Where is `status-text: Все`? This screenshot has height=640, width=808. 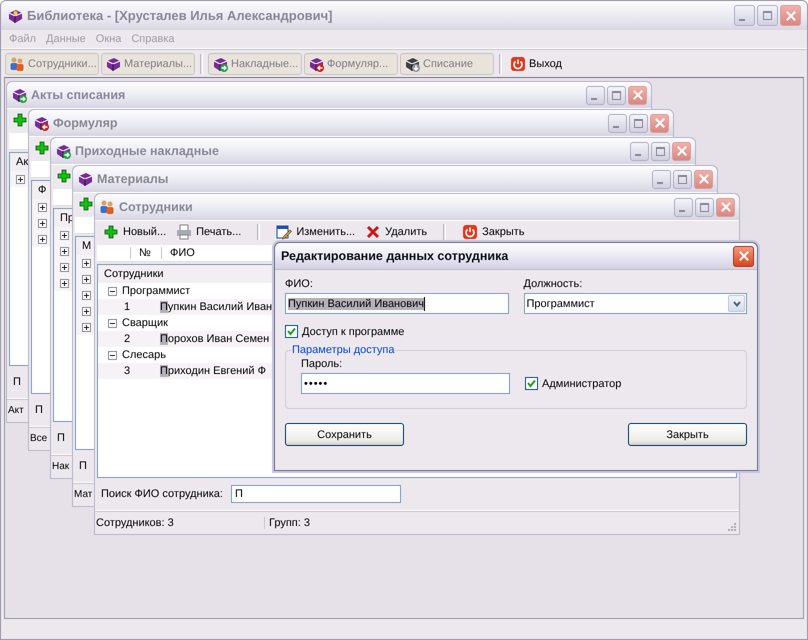 status-text: Все is located at coordinates (39, 438).